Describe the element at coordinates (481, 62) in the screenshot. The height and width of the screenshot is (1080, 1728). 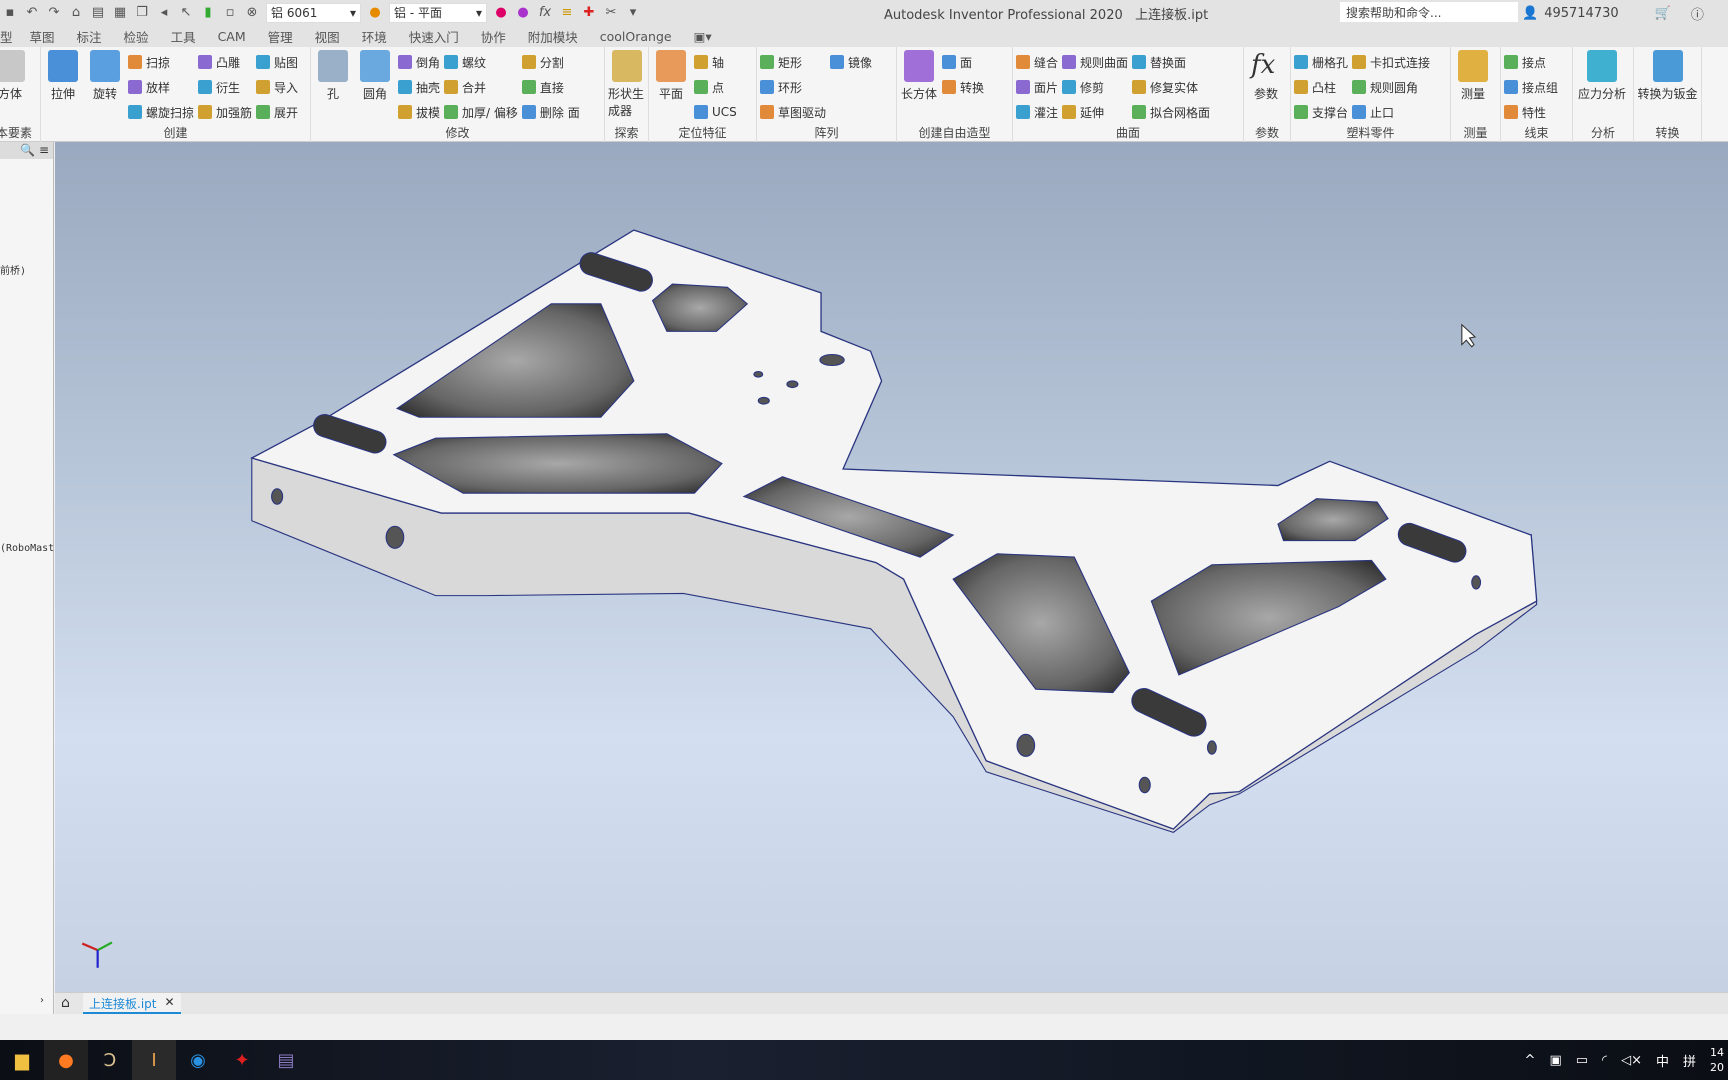
I see `ribbon-button: 螺纹` at that location.